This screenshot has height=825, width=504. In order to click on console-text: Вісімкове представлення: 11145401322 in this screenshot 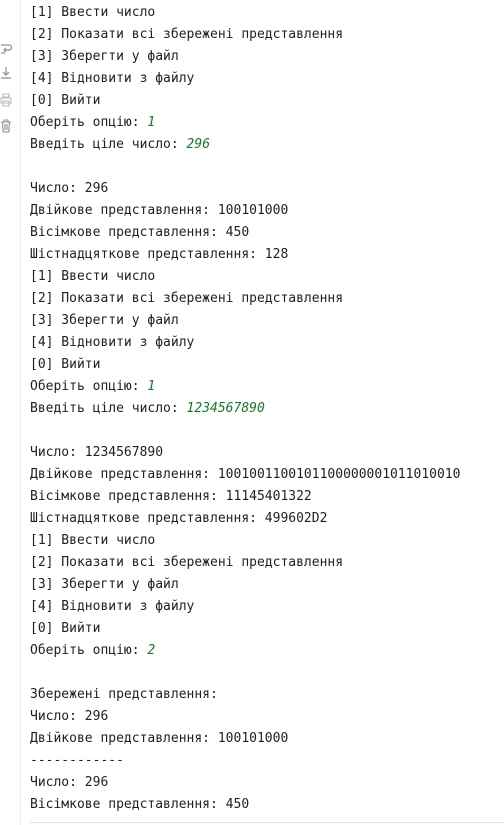, I will do `click(171, 496)`.